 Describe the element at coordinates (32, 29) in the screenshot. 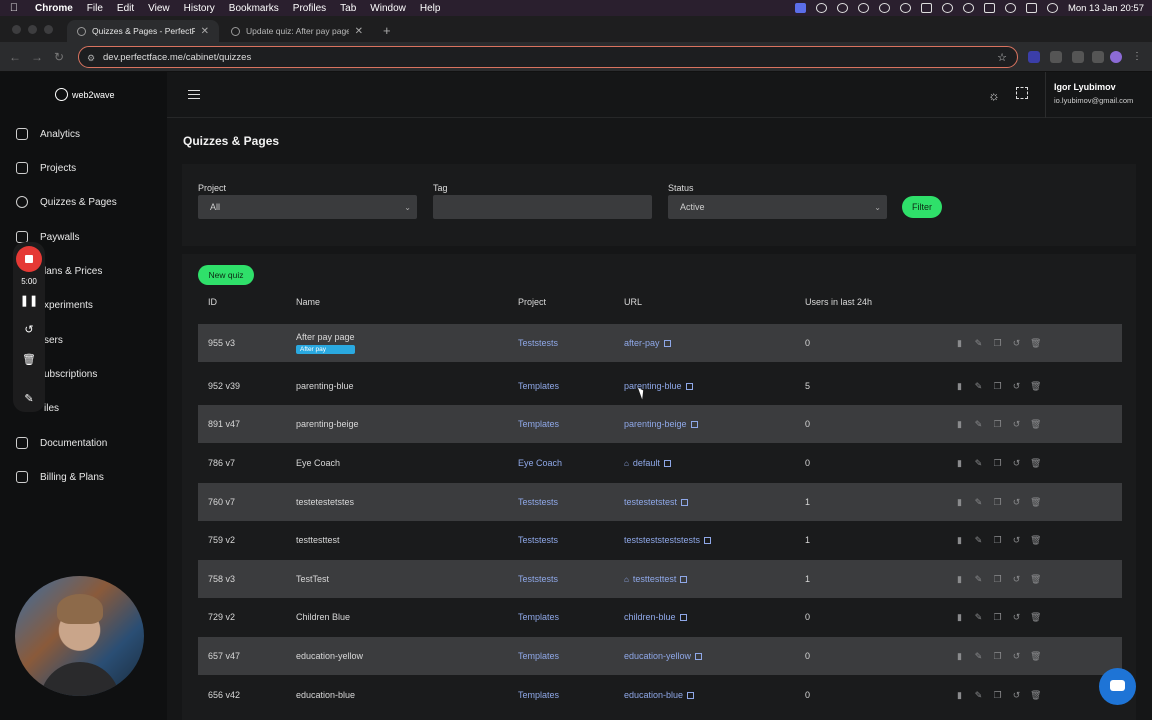

I see `minimize-window-button` at that location.